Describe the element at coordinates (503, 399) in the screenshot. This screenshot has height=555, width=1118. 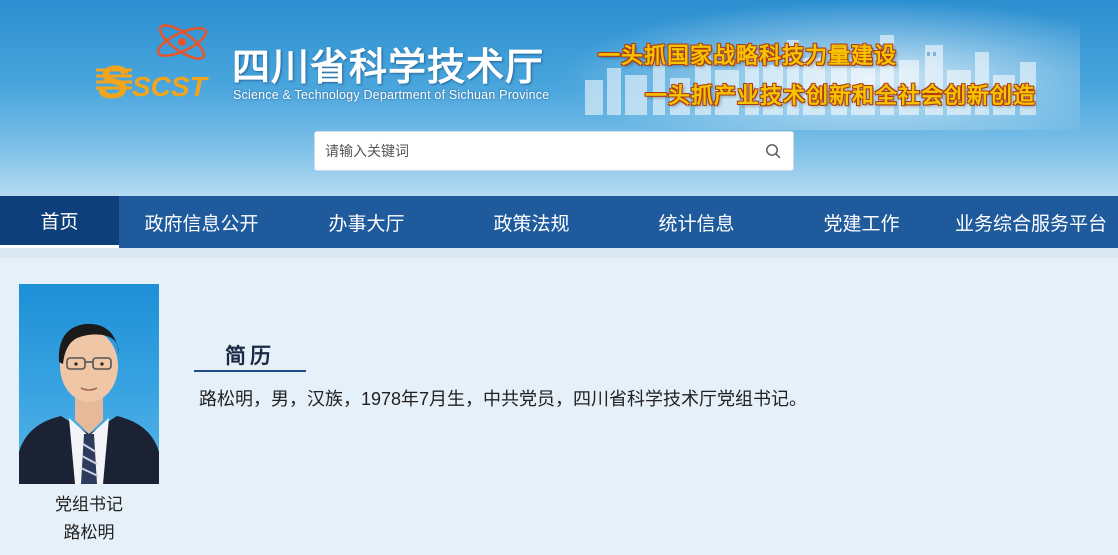
I see `resume-text: 路松明，男，汉族，1978年7月生，中共党员，四川省科学技术厅党组书记。` at that location.